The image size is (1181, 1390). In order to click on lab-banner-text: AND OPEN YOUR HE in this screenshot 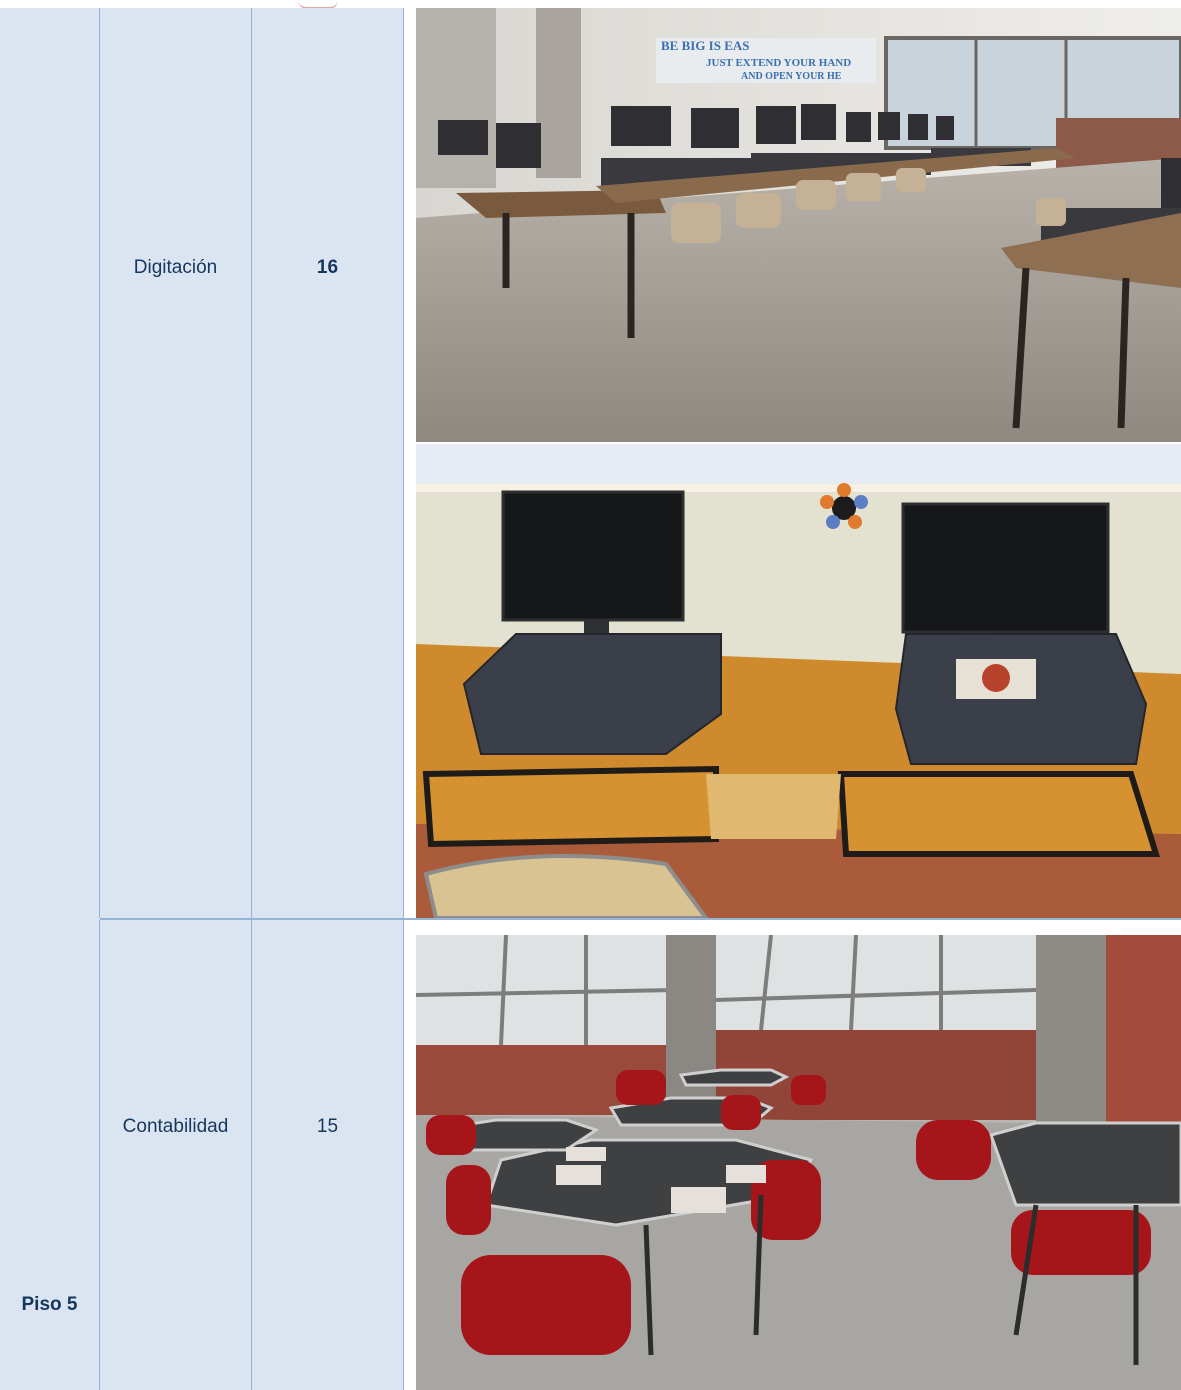, I will do `click(791, 76)`.